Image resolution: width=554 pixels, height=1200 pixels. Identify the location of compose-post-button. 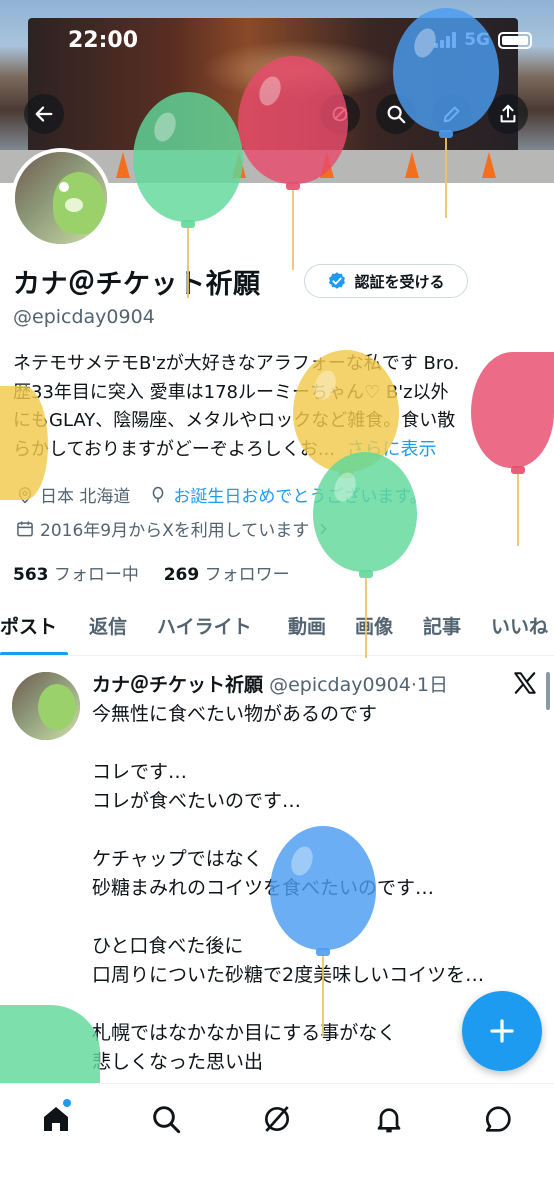
(502, 1031).